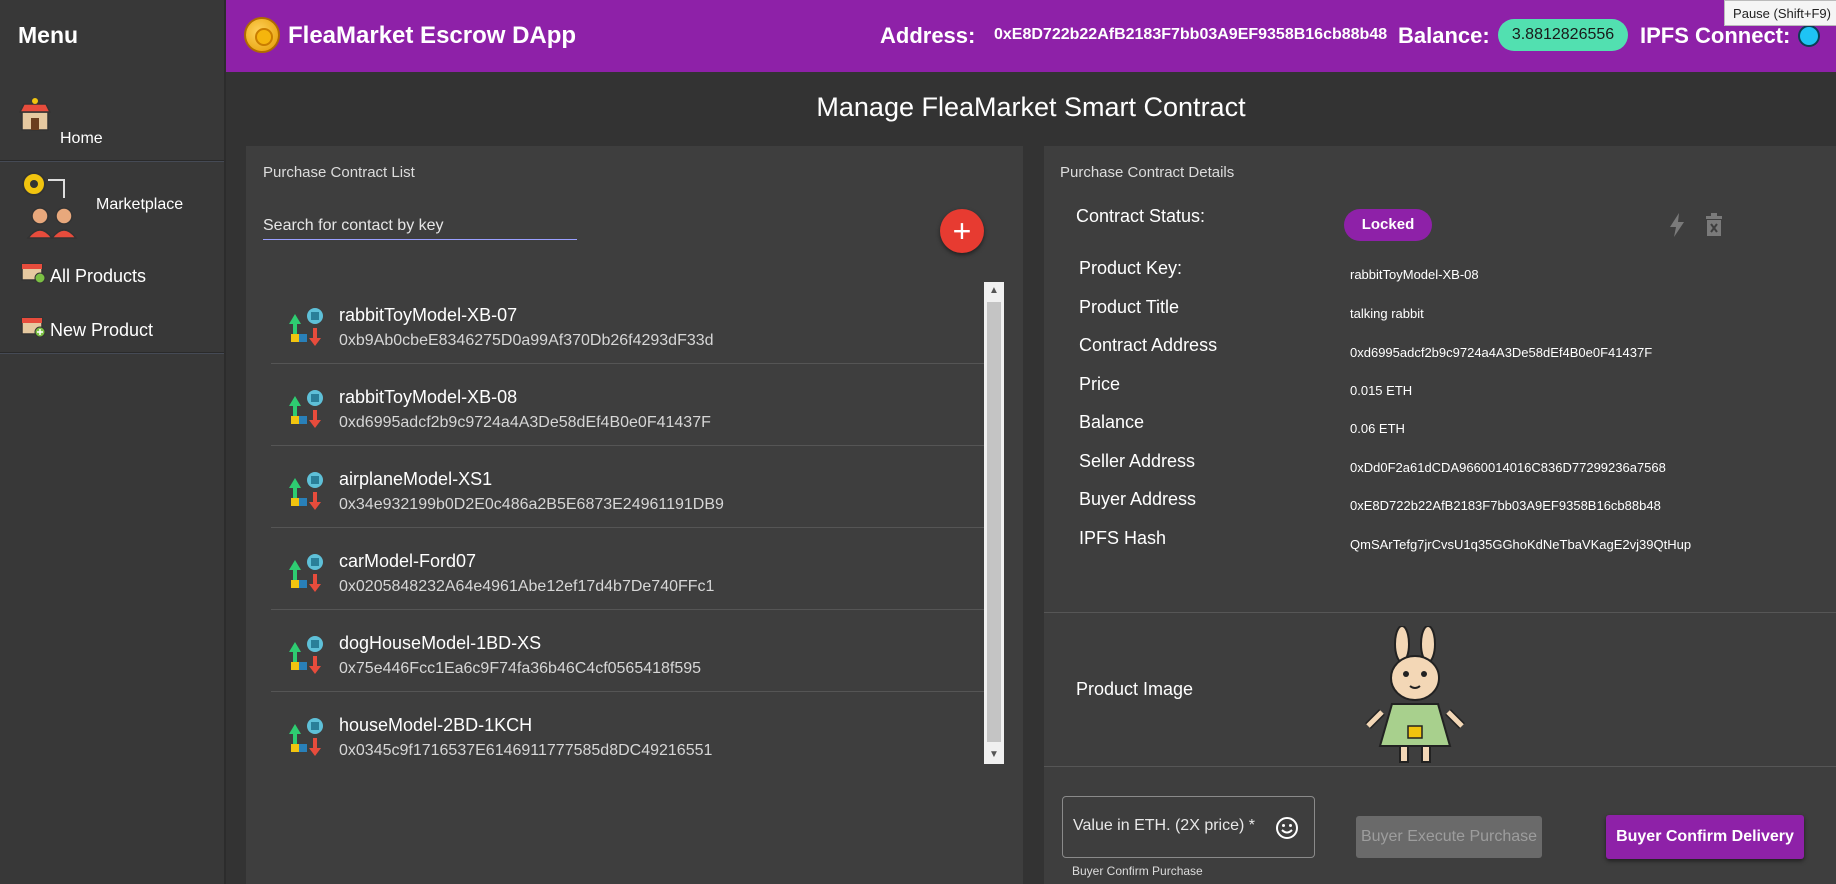 The image size is (1836, 884). What do you see at coordinates (432, 35) in the screenshot?
I see `app-title: FleaMarket Escrow DApp` at bounding box center [432, 35].